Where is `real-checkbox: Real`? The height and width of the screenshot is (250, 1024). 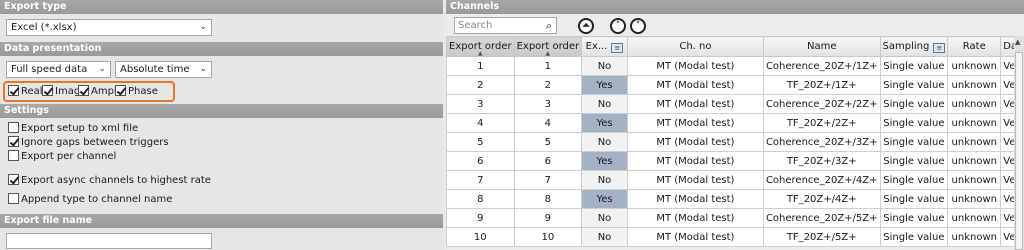 real-checkbox: Real is located at coordinates (25, 92).